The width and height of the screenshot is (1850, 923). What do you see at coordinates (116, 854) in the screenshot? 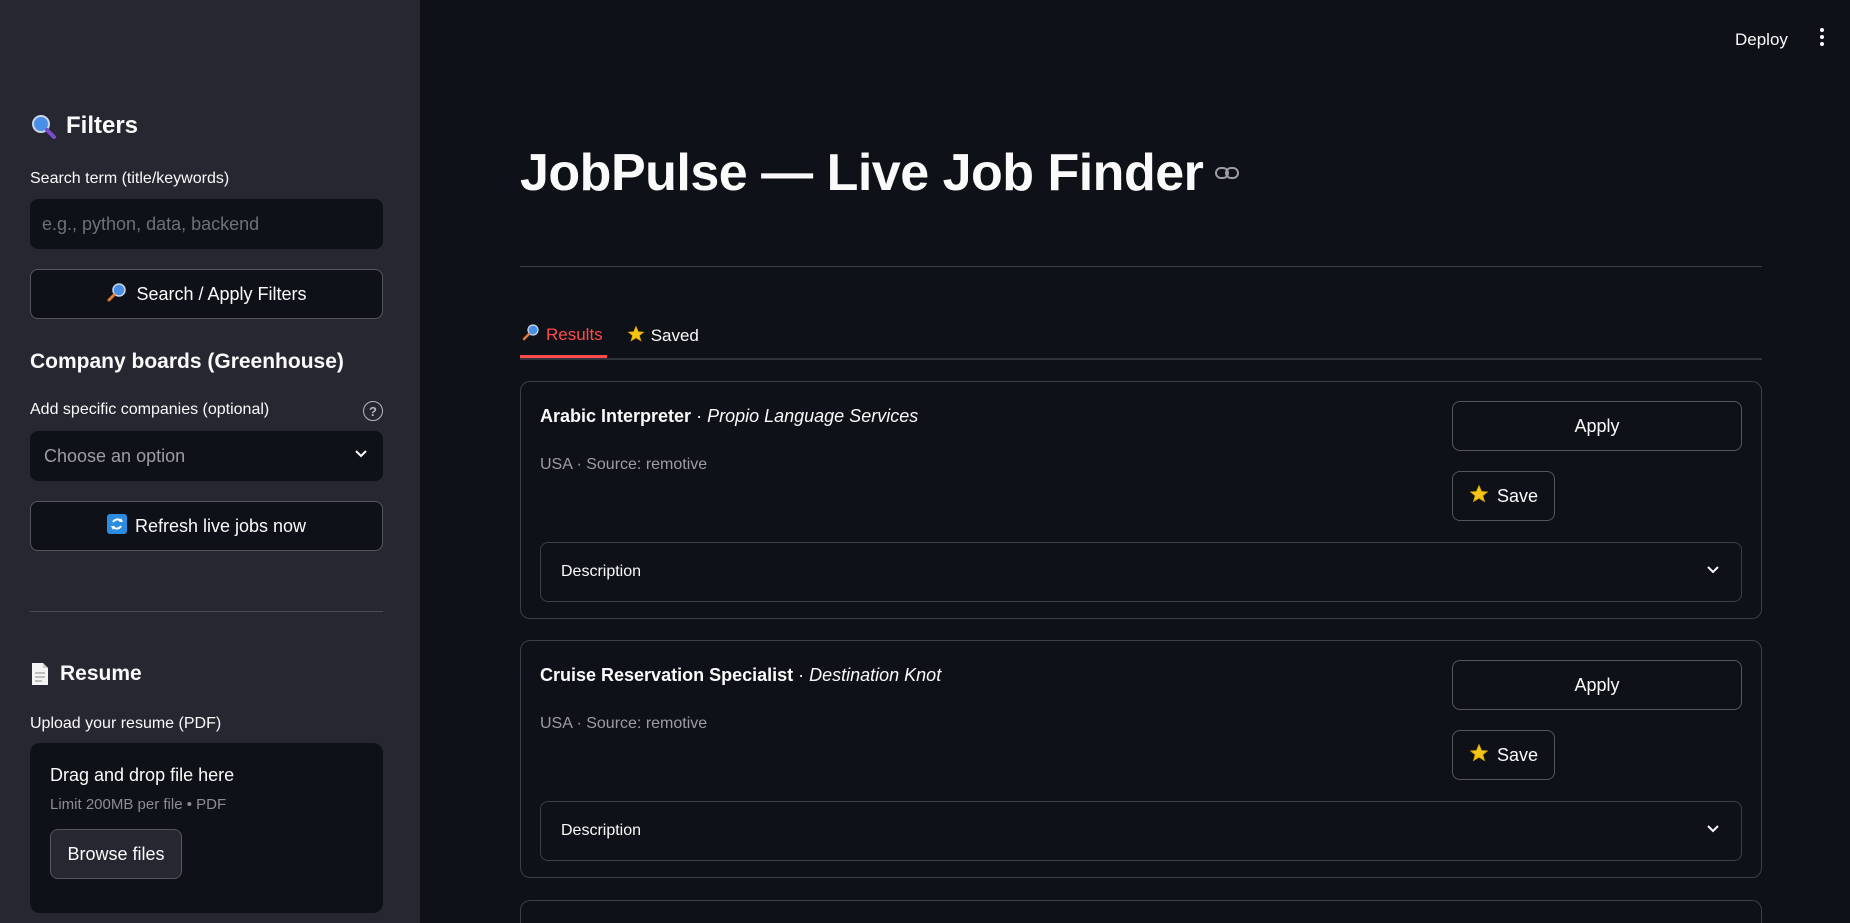
I see `browse-files-button: Browse files` at bounding box center [116, 854].